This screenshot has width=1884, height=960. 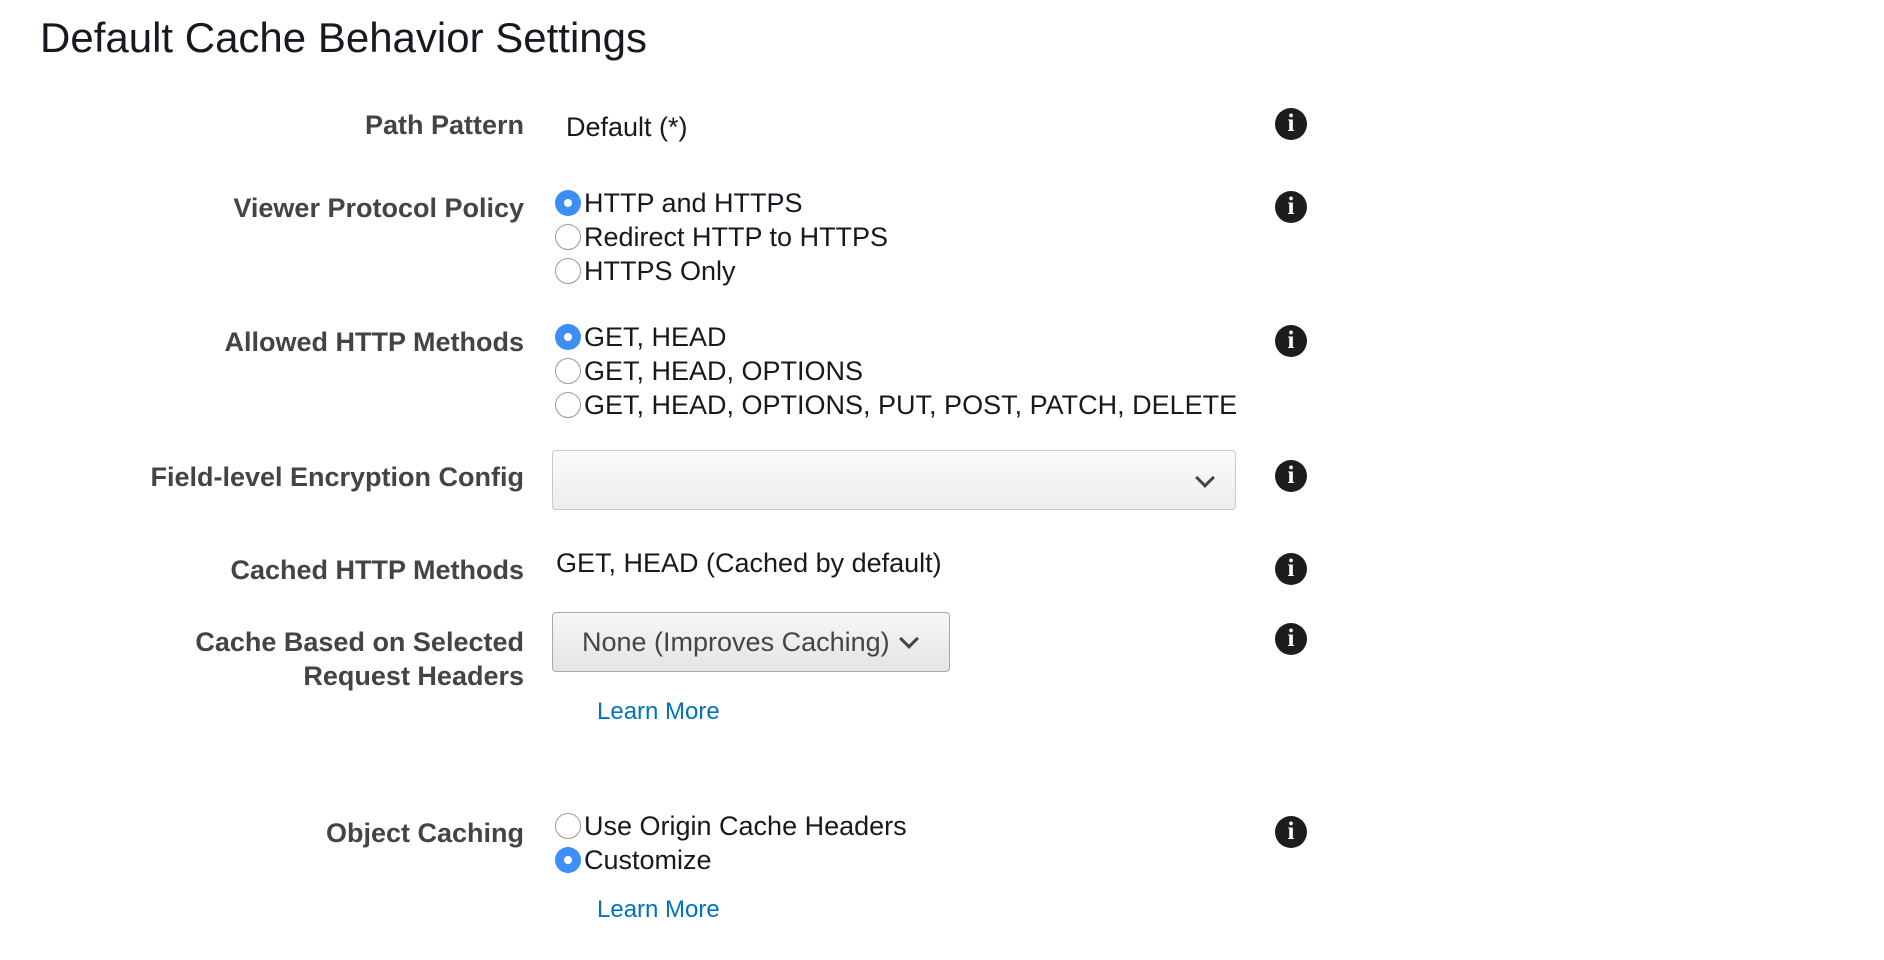 I want to click on cached-http-methods-info-icon: i, so click(x=1291, y=569).